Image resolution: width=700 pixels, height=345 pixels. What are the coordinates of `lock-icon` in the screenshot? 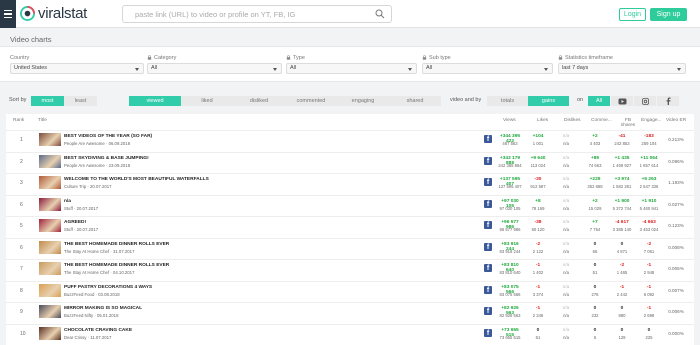 It's located at (288, 57).